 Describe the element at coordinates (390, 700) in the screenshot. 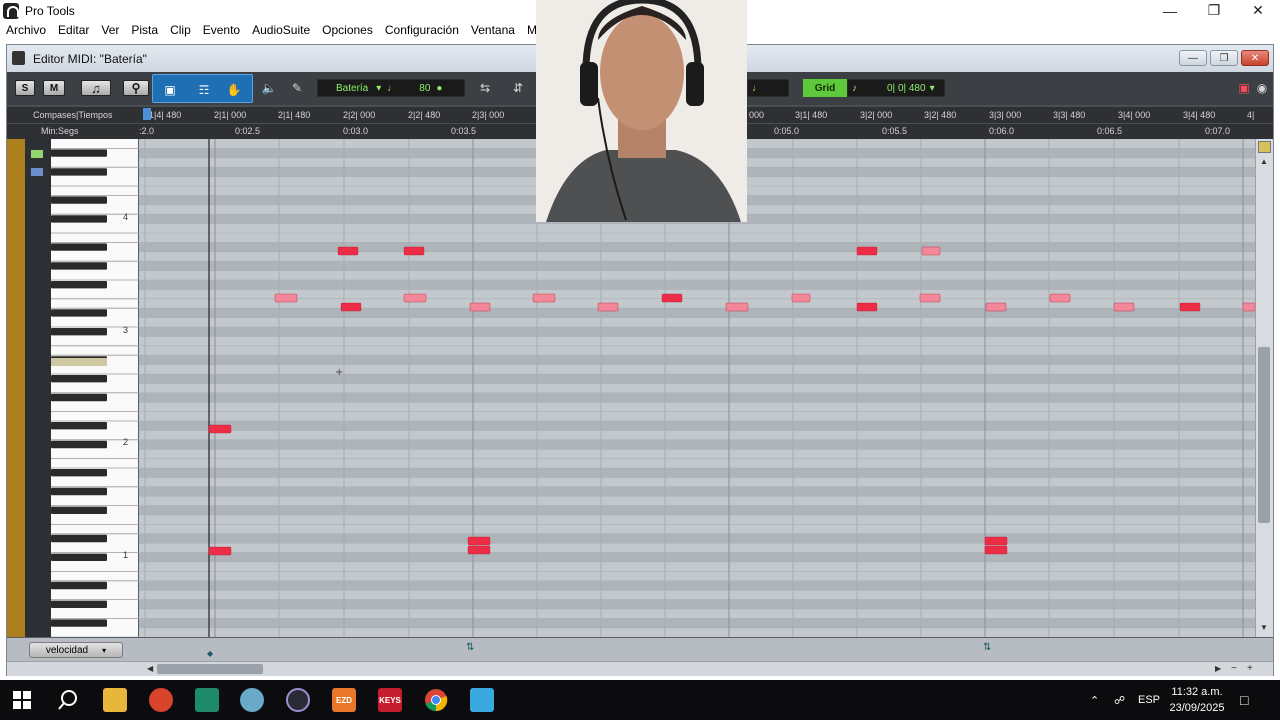

I see `keys-app-icon: KEYS` at that location.